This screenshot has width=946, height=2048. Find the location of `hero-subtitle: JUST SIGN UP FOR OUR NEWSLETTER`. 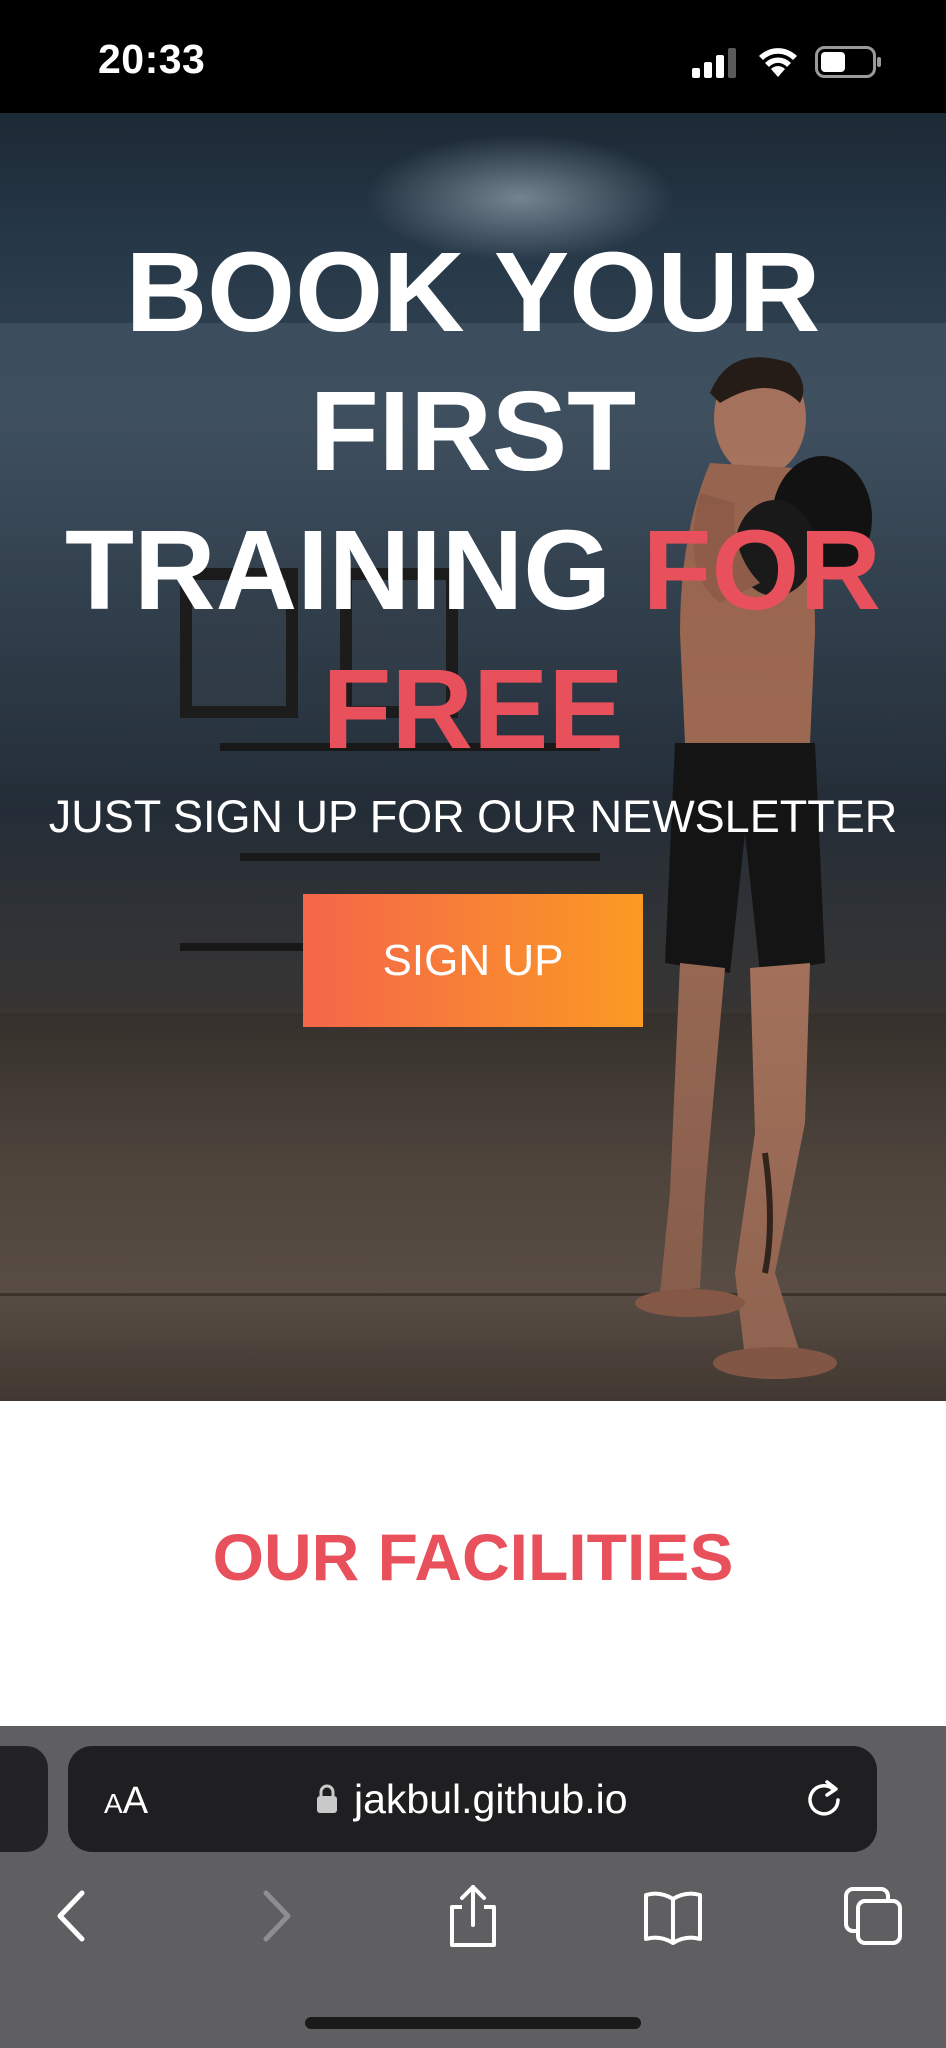

hero-subtitle: JUST SIGN UP FOR OUR NEWSLETTER is located at coordinates (473, 816).